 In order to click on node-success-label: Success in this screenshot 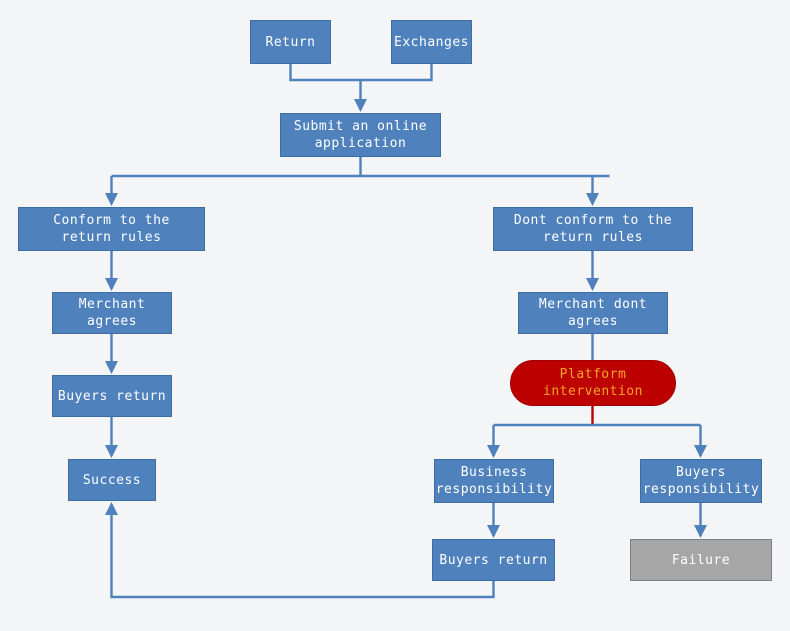, I will do `click(112, 480)`.